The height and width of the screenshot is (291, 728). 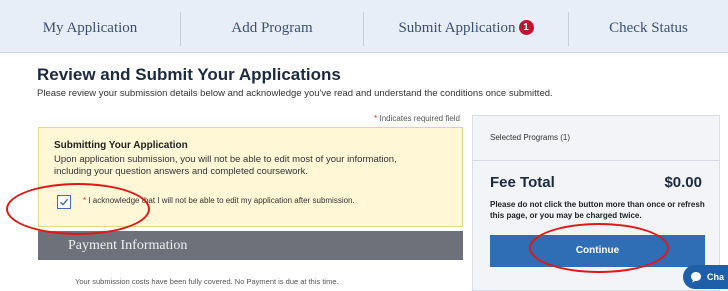 What do you see at coordinates (420, 118) in the screenshot?
I see `required-note-text: Indicates required field` at bounding box center [420, 118].